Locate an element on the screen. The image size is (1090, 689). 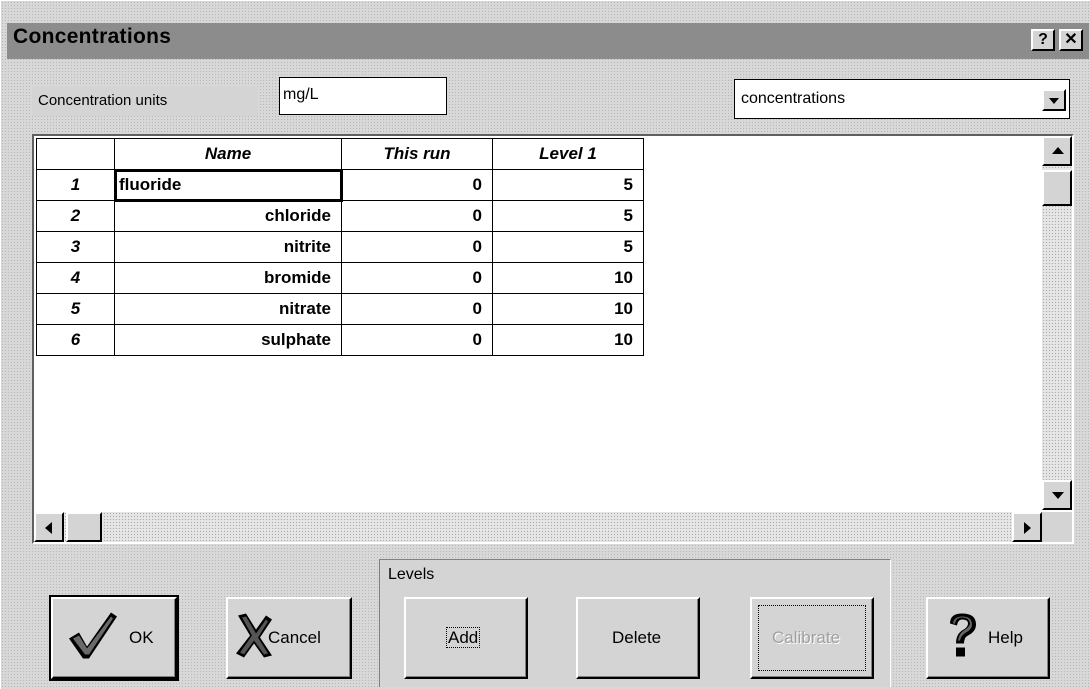
header-level-1: Level 1 is located at coordinates (568, 154).